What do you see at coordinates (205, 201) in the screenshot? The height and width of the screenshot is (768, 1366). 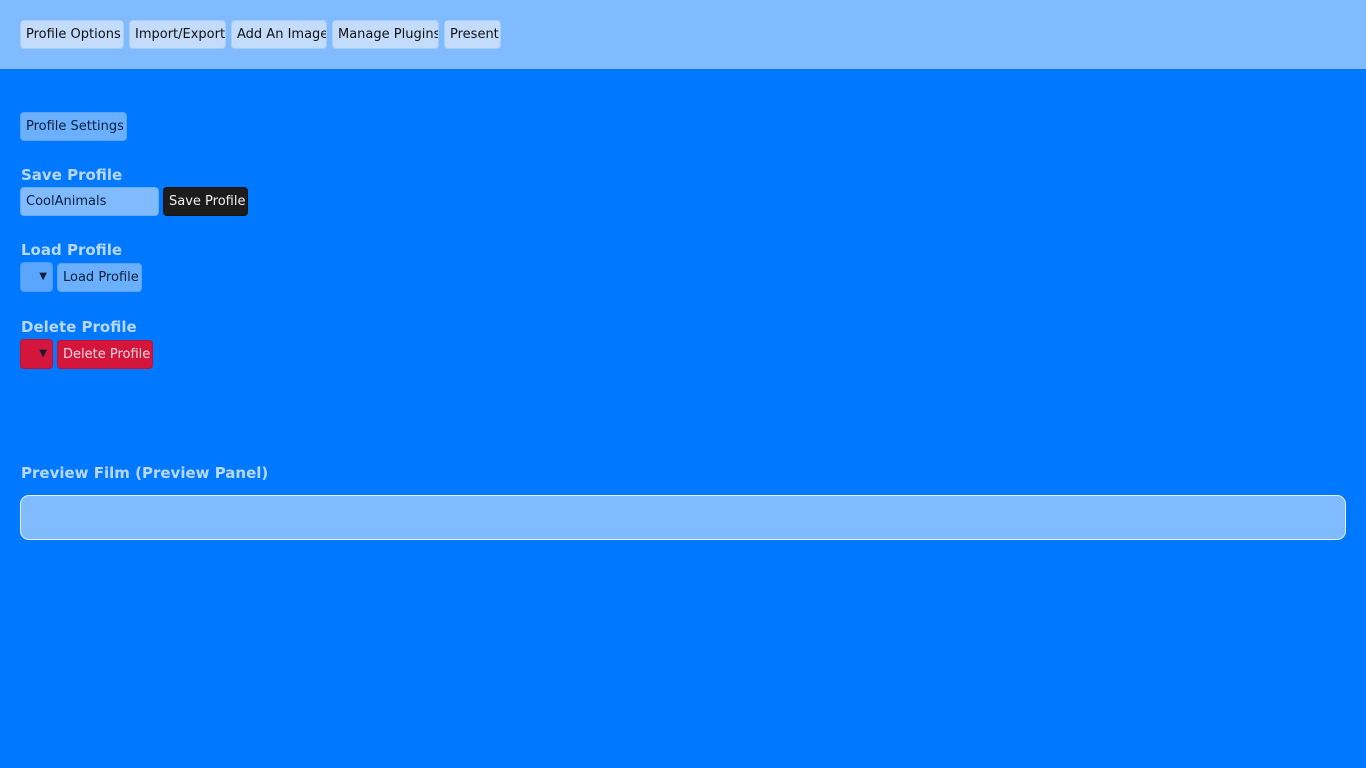 I see `save-profile-button: Save Profile` at bounding box center [205, 201].